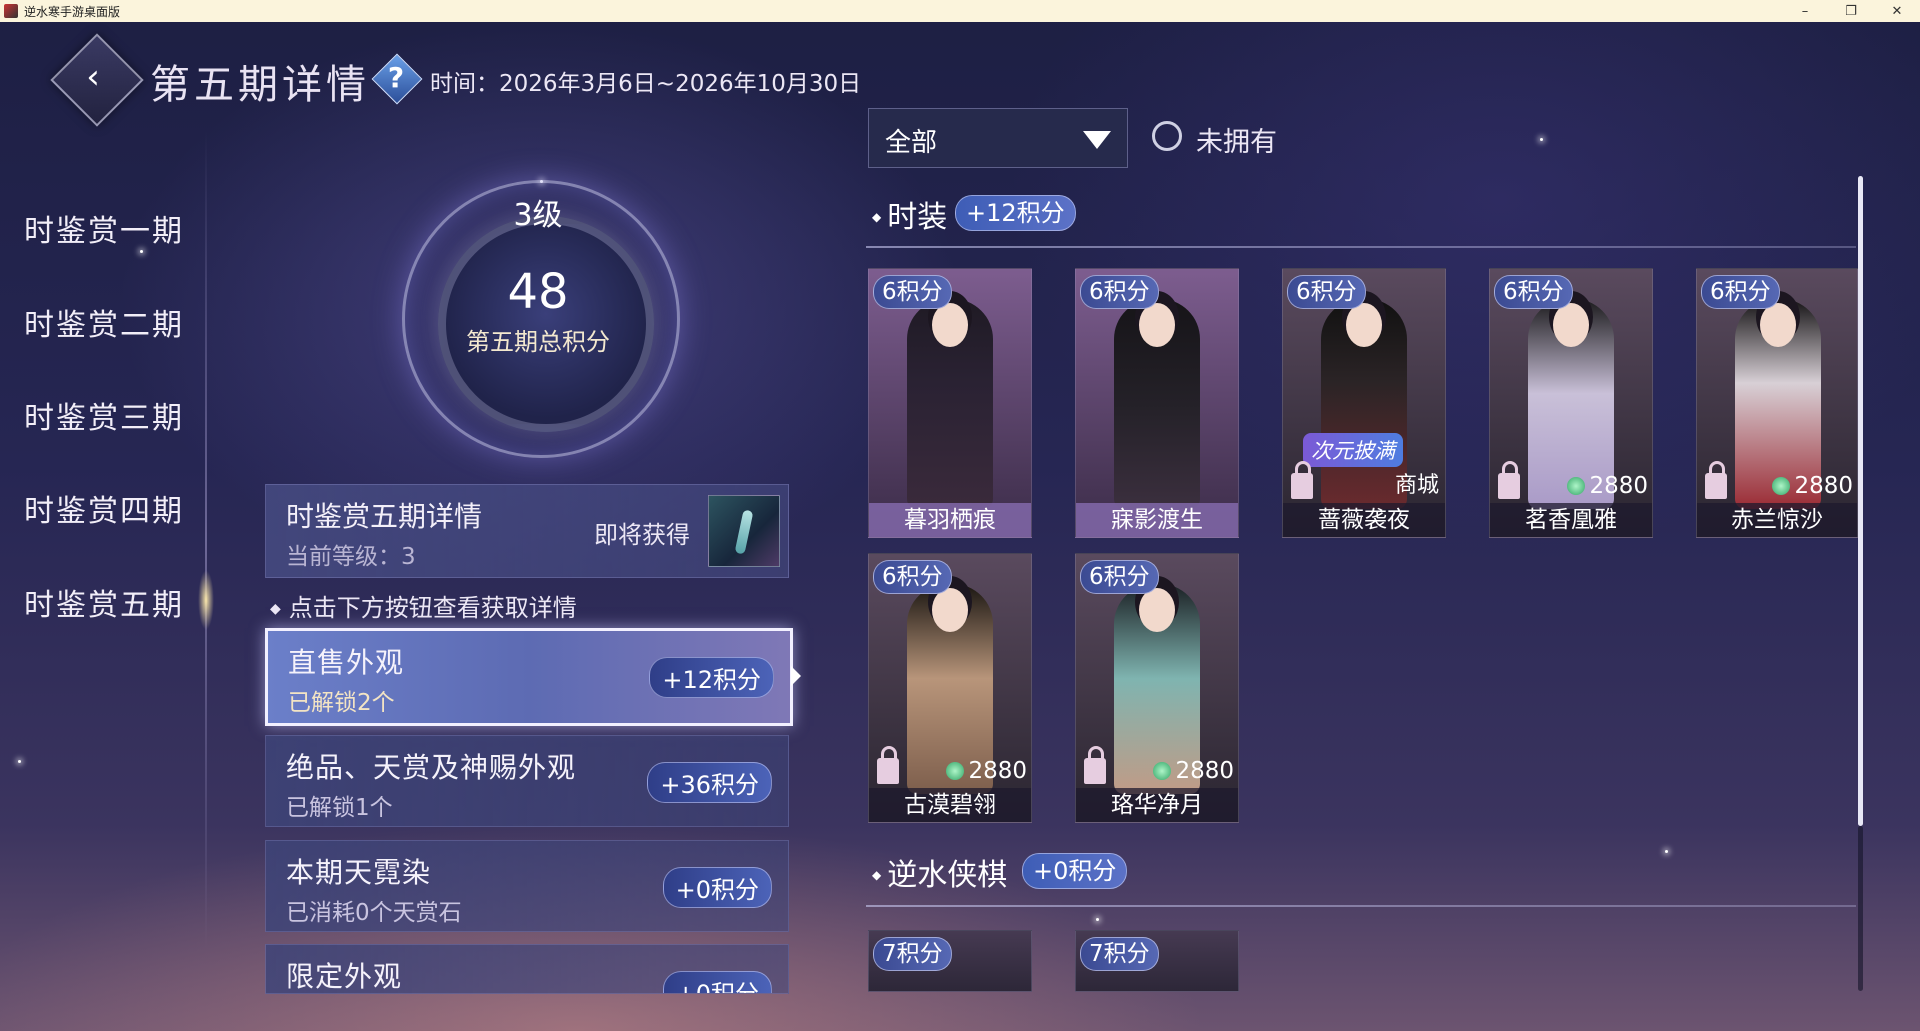 The height and width of the screenshot is (1031, 1920). I want to click on nav-divider, so click(206, 540).